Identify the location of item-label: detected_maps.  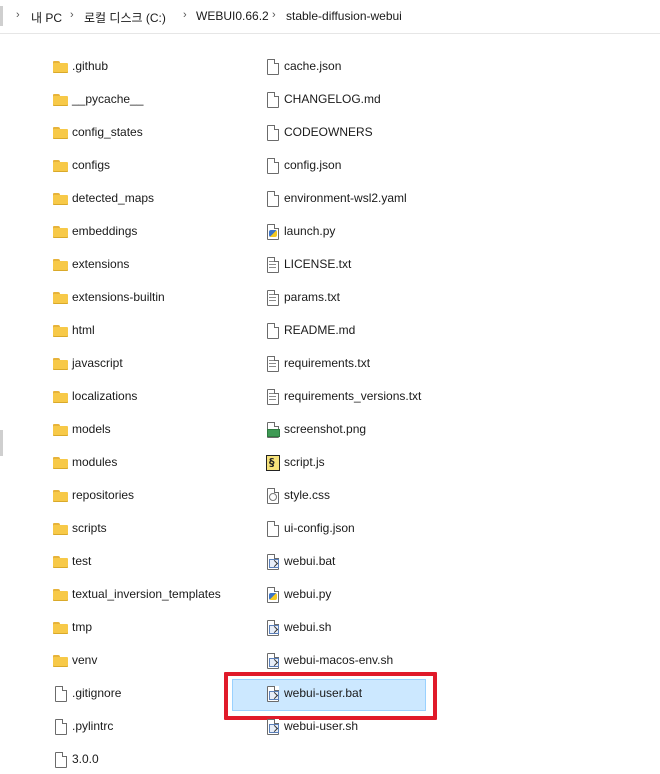
(113, 198).